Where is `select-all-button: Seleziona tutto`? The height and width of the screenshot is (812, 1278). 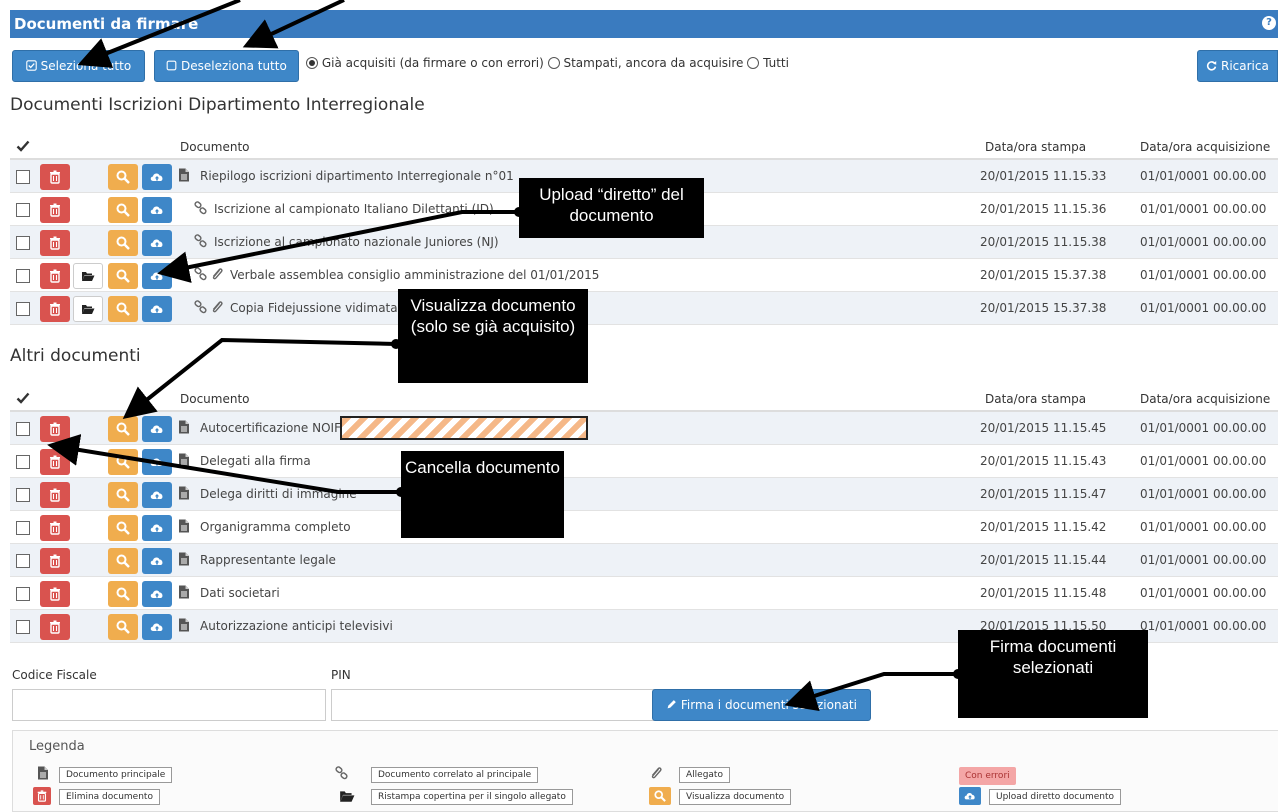
select-all-button: Seleziona tutto is located at coordinates (78, 66).